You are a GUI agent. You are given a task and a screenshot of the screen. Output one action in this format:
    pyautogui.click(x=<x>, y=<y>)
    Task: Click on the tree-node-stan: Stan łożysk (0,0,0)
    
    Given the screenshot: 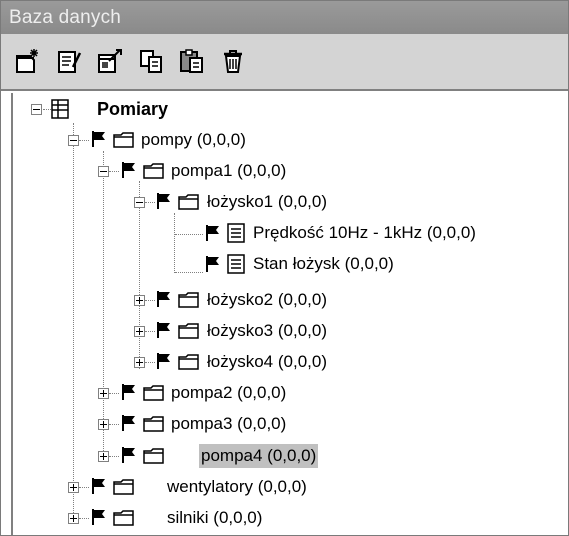 What is the action you would take?
    pyautogui.click(x=323, y=264)
    